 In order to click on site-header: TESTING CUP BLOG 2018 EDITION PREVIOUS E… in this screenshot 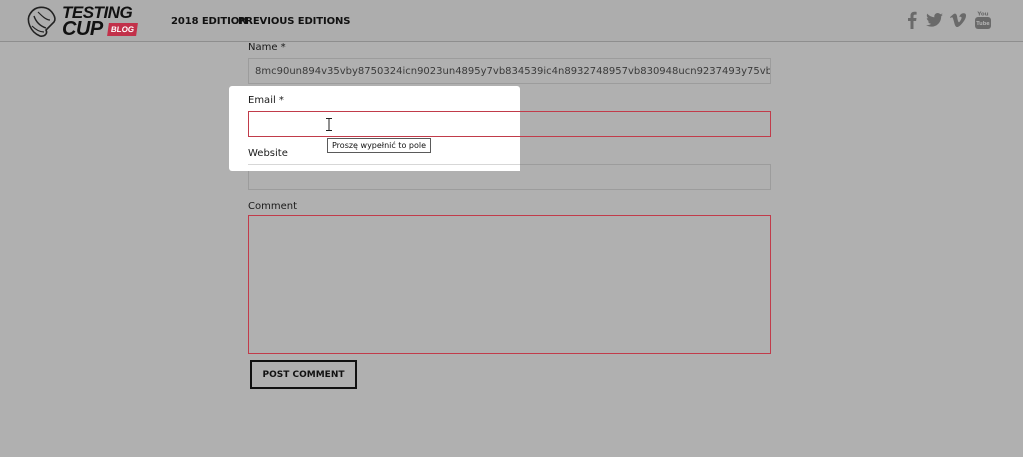, I will do `click(511, 21)`.